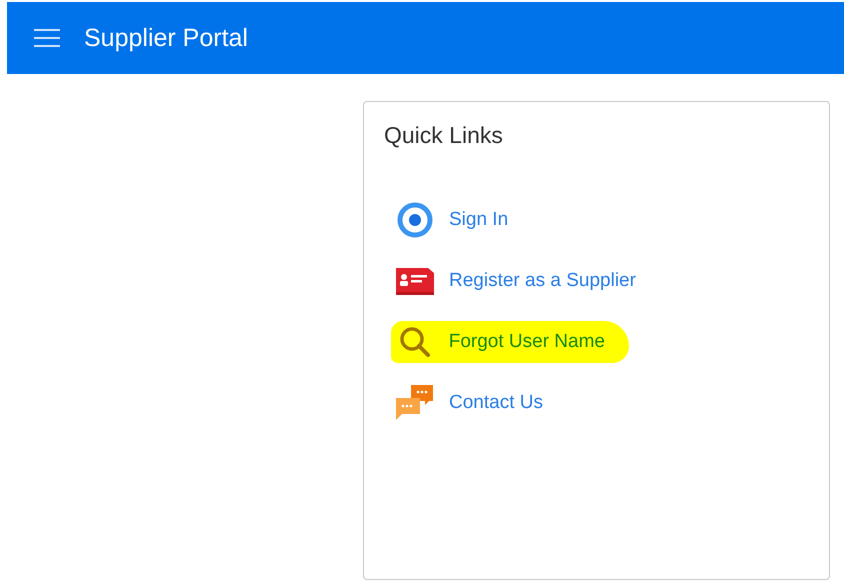 Image resolution: width=844 pixels, height=581 pixels. I want to click on quick-link: Register as a Supplier, so click(554, 281).